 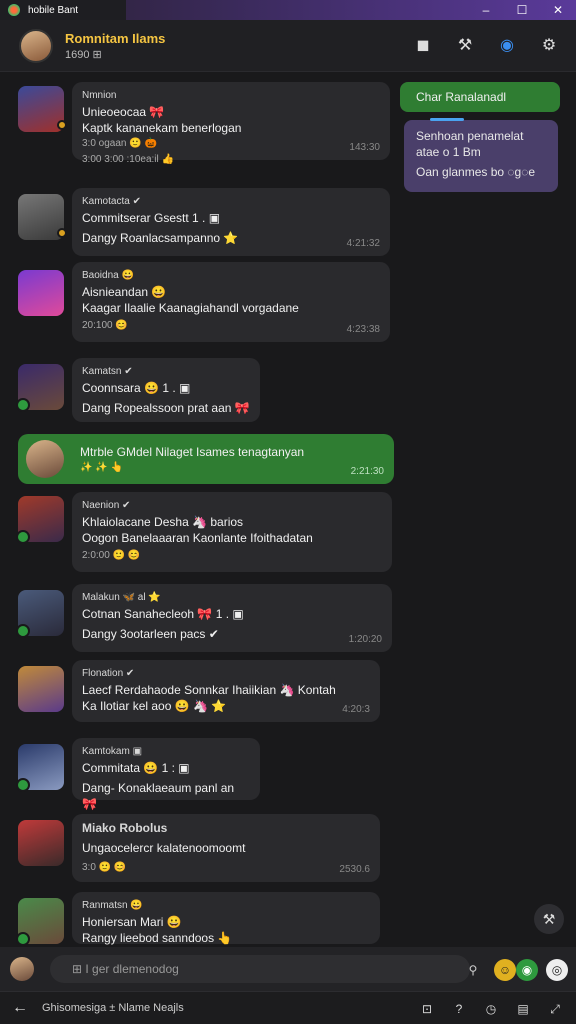 I want to click on message-line: Commitata 😀 1 : ▣, so click(x=136, y=768).